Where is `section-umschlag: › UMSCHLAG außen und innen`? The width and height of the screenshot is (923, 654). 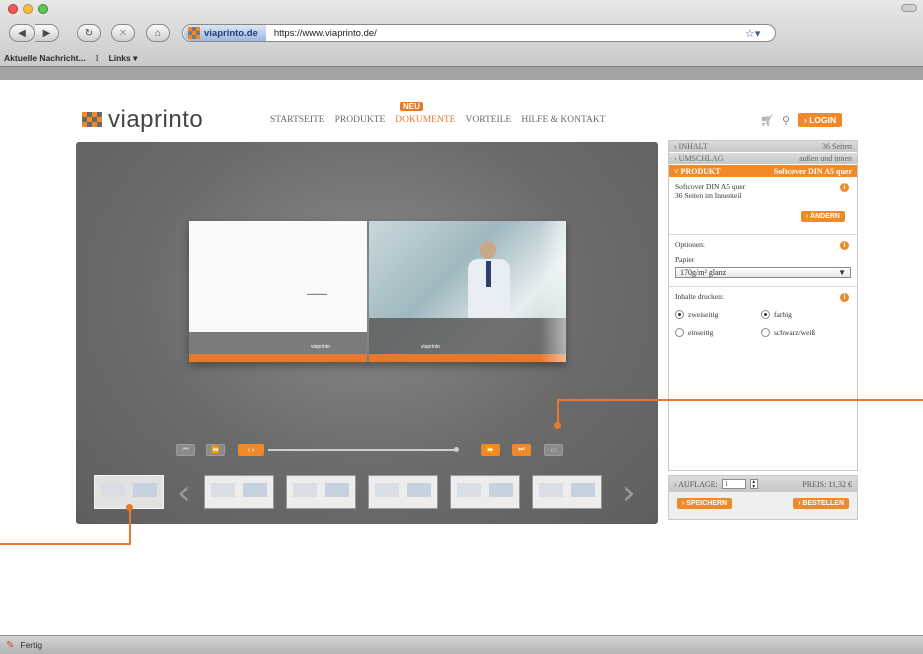
section-umschlag: › UMSCHLAG außen und innen is located at coordinates (763, 159).